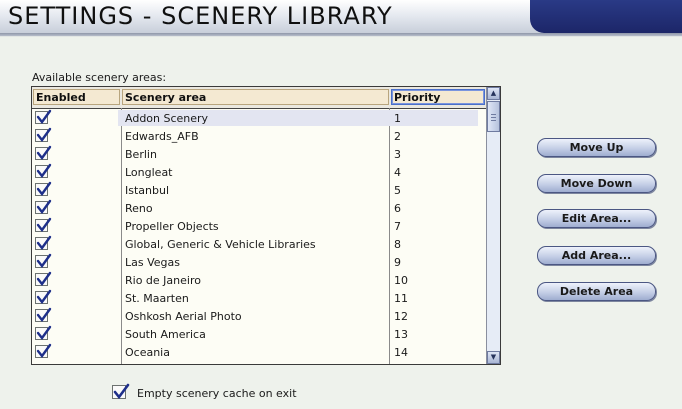 The height and width of the screenshot is (409, 682). I want to click on list-item: Istanbul 5, so click(259, 190).